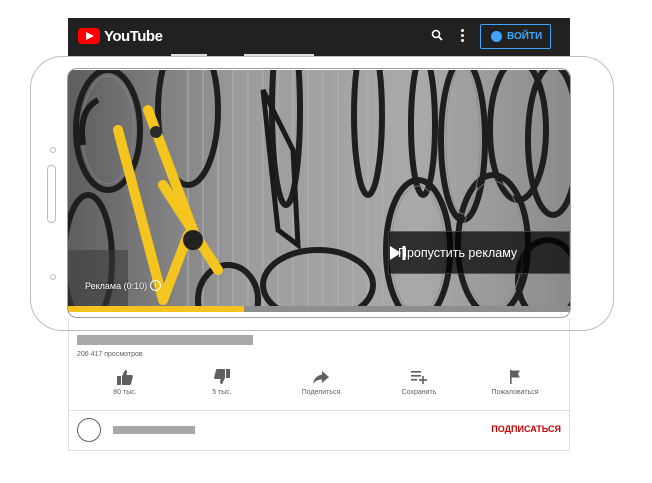 The image size is (652, 483). Describe the element at coordinates (437, 35) in the screenshot. I see `search-icon` at that location.